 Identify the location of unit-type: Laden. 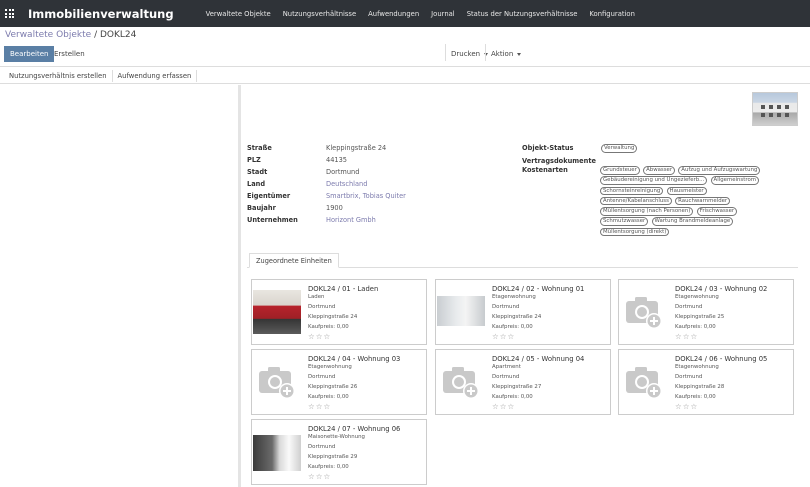
(316, 297).